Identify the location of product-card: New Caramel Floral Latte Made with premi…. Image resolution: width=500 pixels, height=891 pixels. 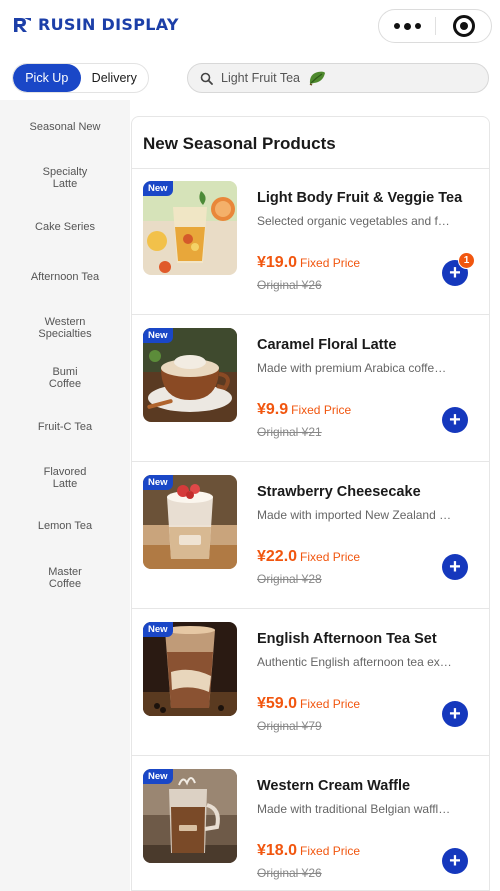
(310, 388).